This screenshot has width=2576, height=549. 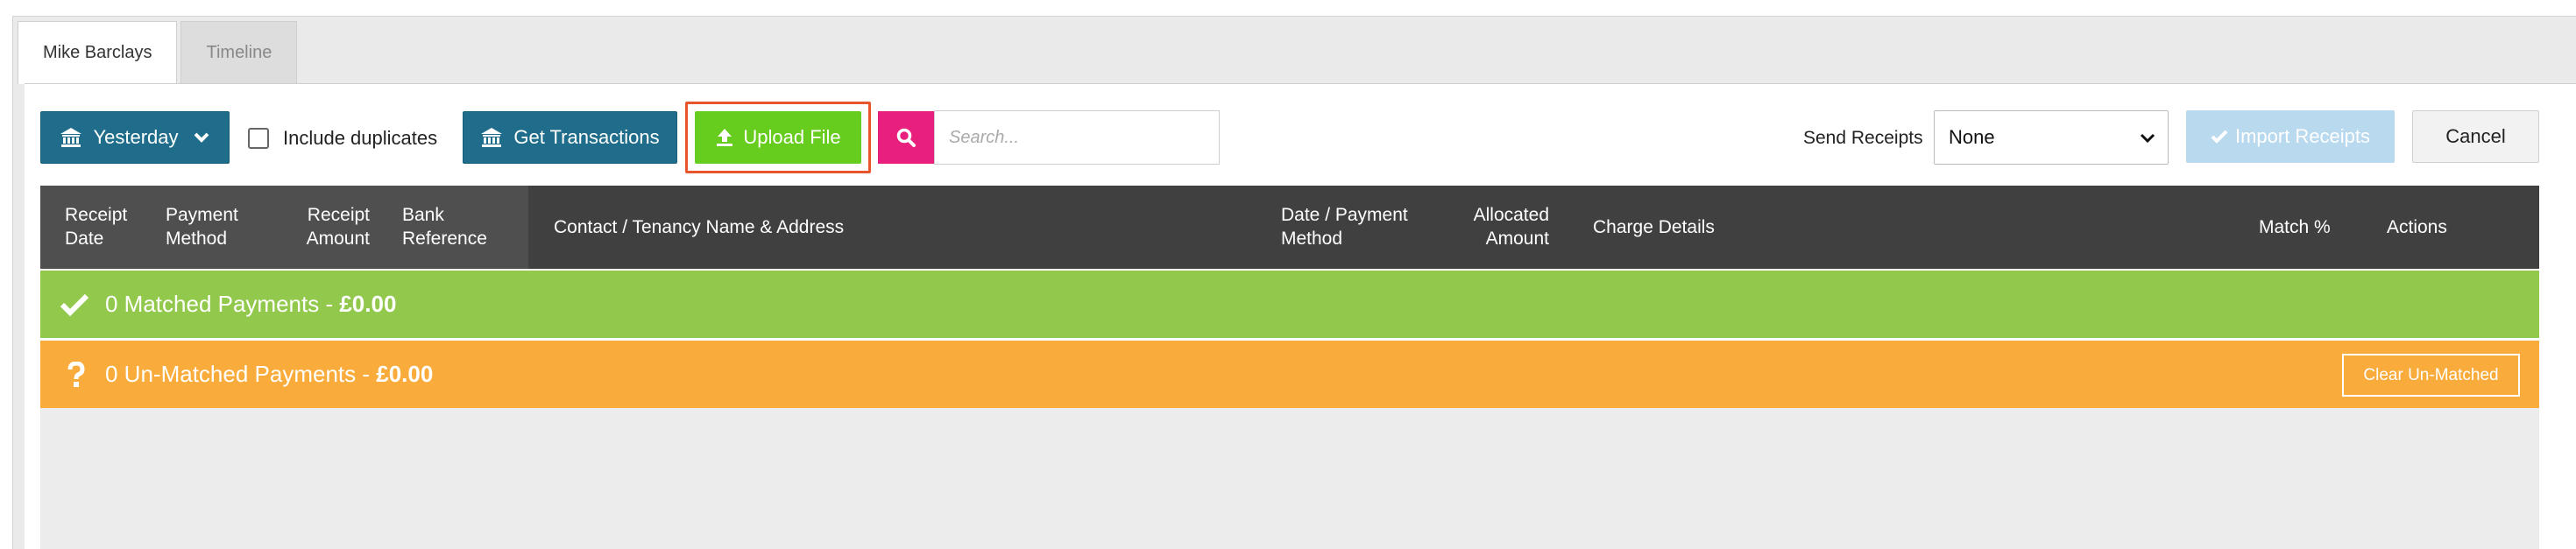 I want to click on date-filter-dropdown: Yesterday, so click(x=135, y=137).